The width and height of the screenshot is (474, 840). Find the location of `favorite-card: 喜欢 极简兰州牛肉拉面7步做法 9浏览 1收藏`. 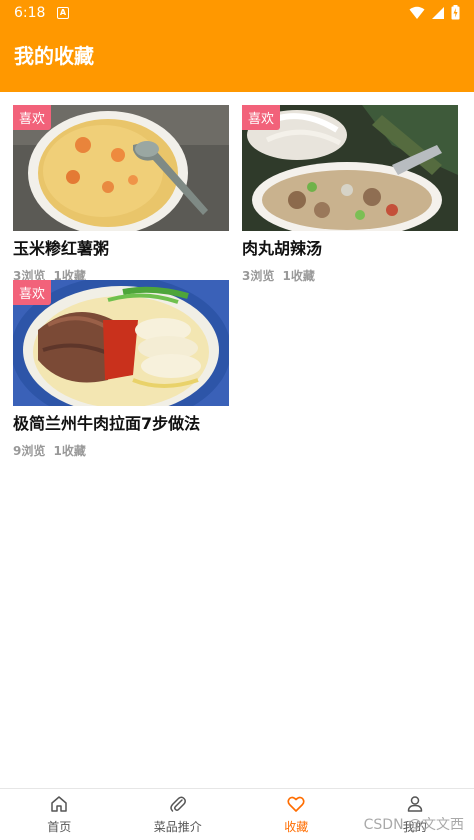

favorite-card: 喜欢 极简兰州牛肉拉面7步做法 9浏览 1收藏 is located at coordinates (121, 369).